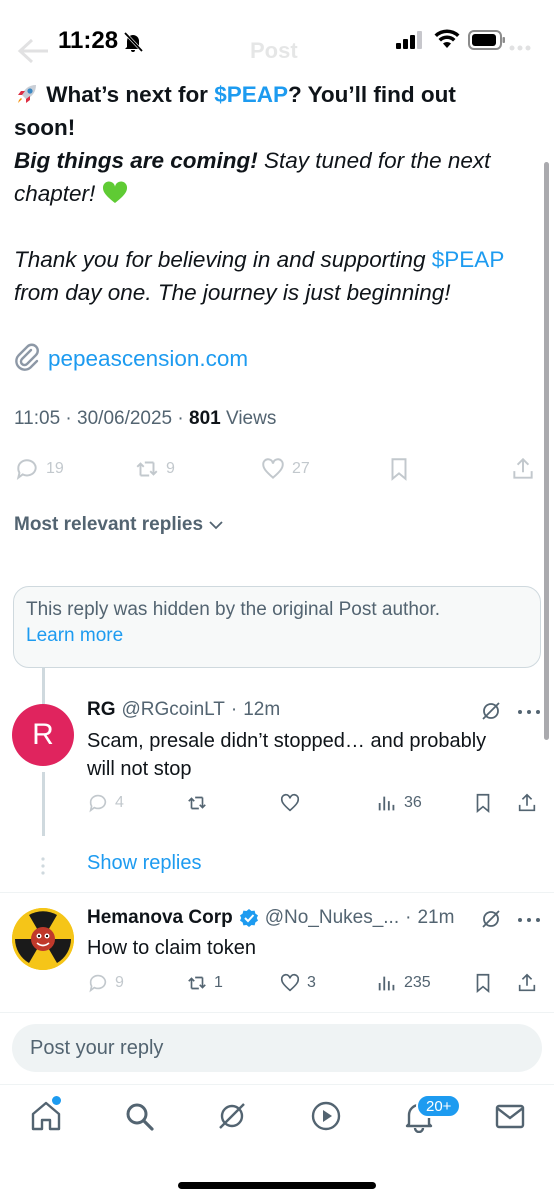 This screenshot has height=1200, width=554. Describe the element at coordinates (144, 863) in the screenshot. I see `show-replies-link: Show replies` at that location.